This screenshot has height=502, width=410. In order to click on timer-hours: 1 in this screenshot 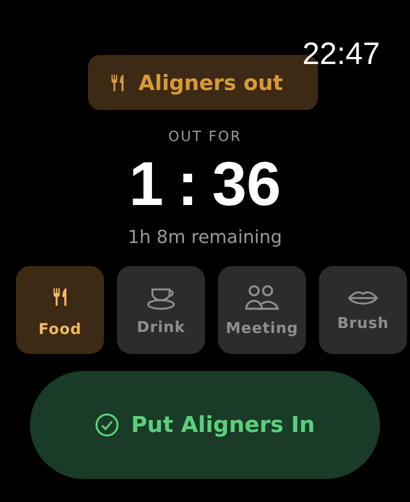, I will do `click(146, 185)`.